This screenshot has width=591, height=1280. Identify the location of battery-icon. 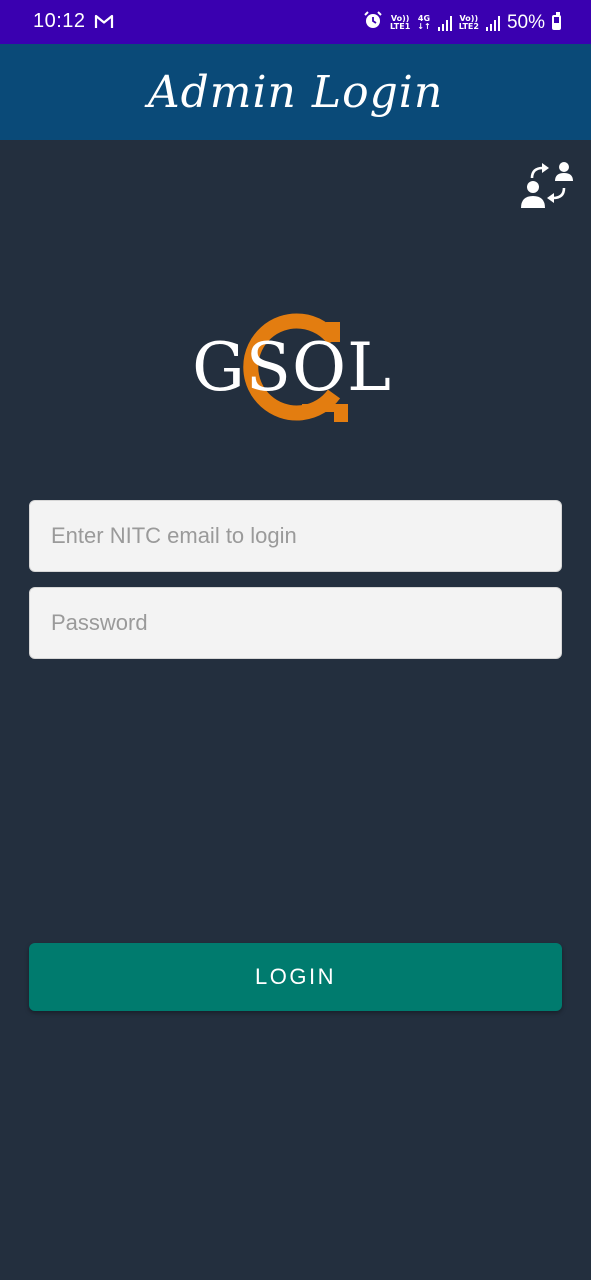
(556, 21).